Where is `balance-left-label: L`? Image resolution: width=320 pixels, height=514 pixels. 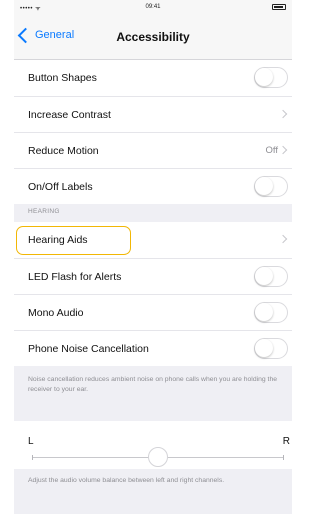 balance-left-label: L is located at coordinates (31, 441).